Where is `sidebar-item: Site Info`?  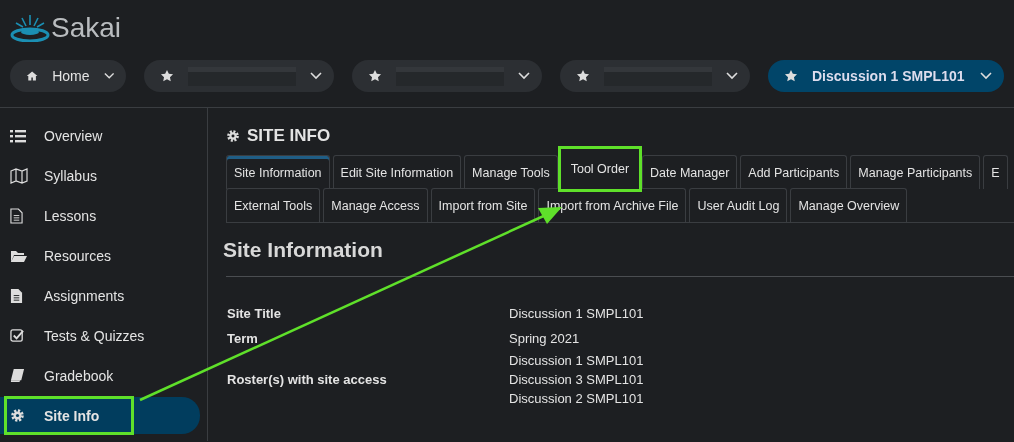 sidebar-item: Site Info is located at coordinates (100, 415).